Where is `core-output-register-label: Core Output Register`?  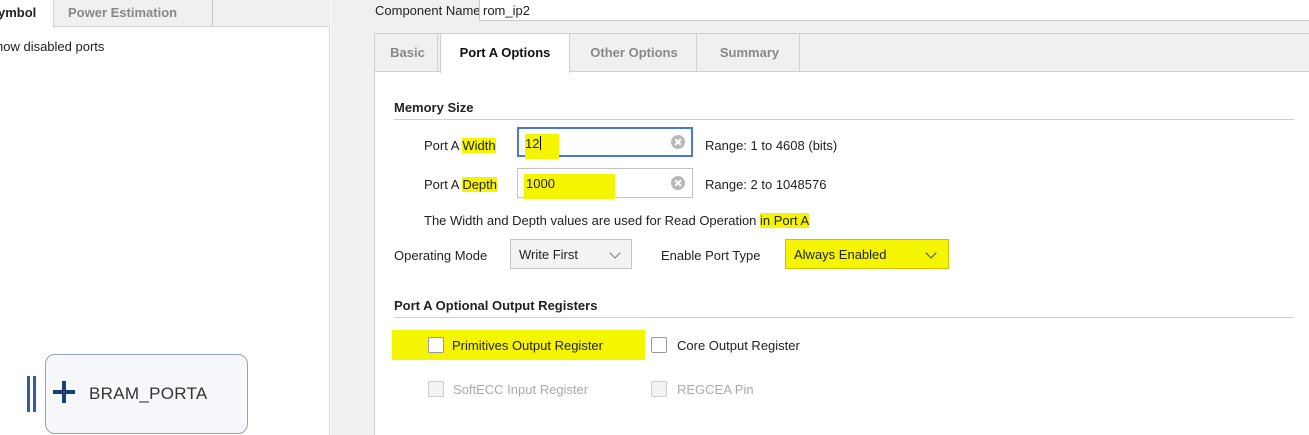 core-output-register-label: Core Output Register is located at coordinates (738, 345).